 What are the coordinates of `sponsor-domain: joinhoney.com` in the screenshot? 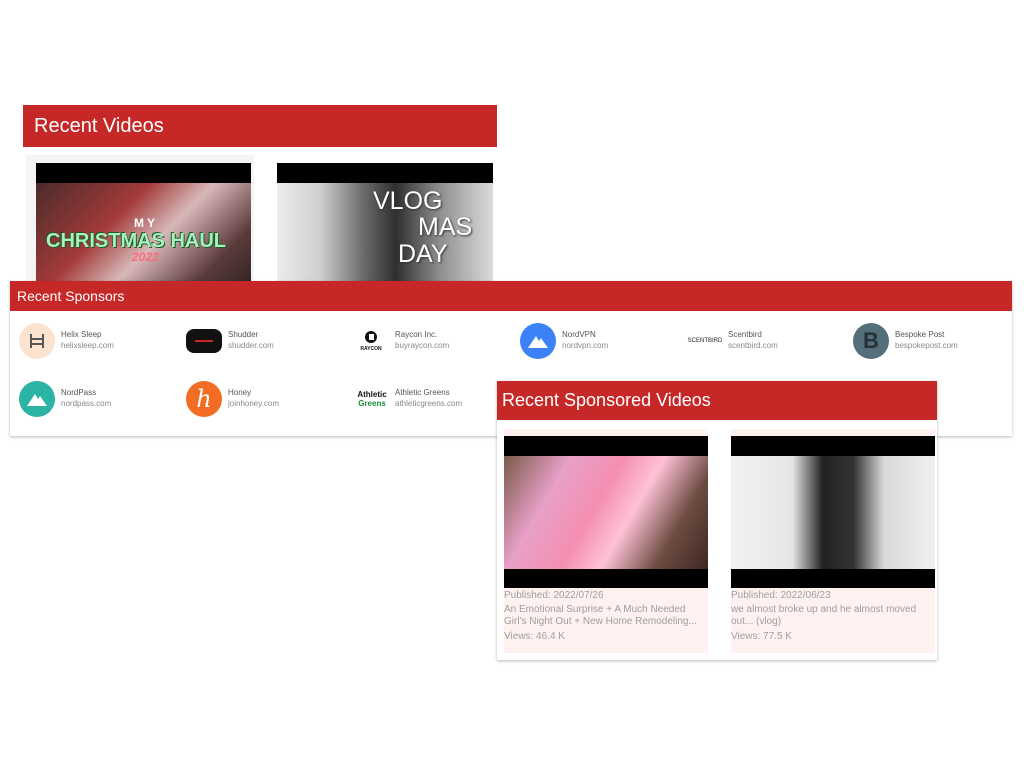 It's located at (253, 403).